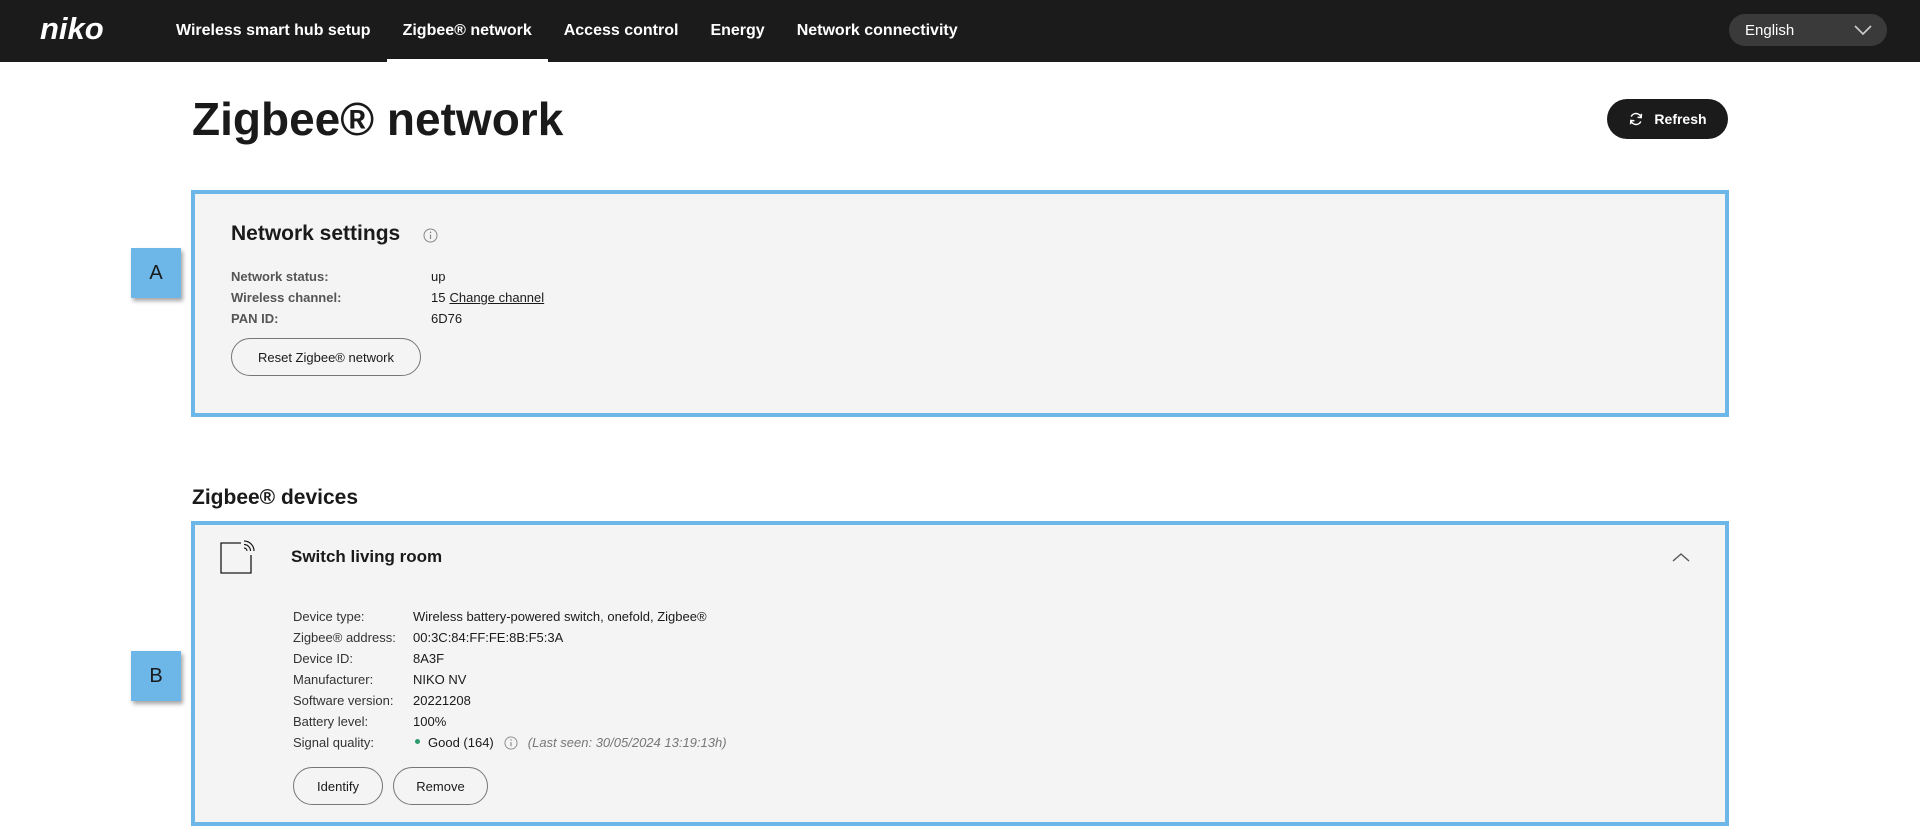  I want to click on zigbee-devices-title: Zigbee® devices, so click(275, 497).